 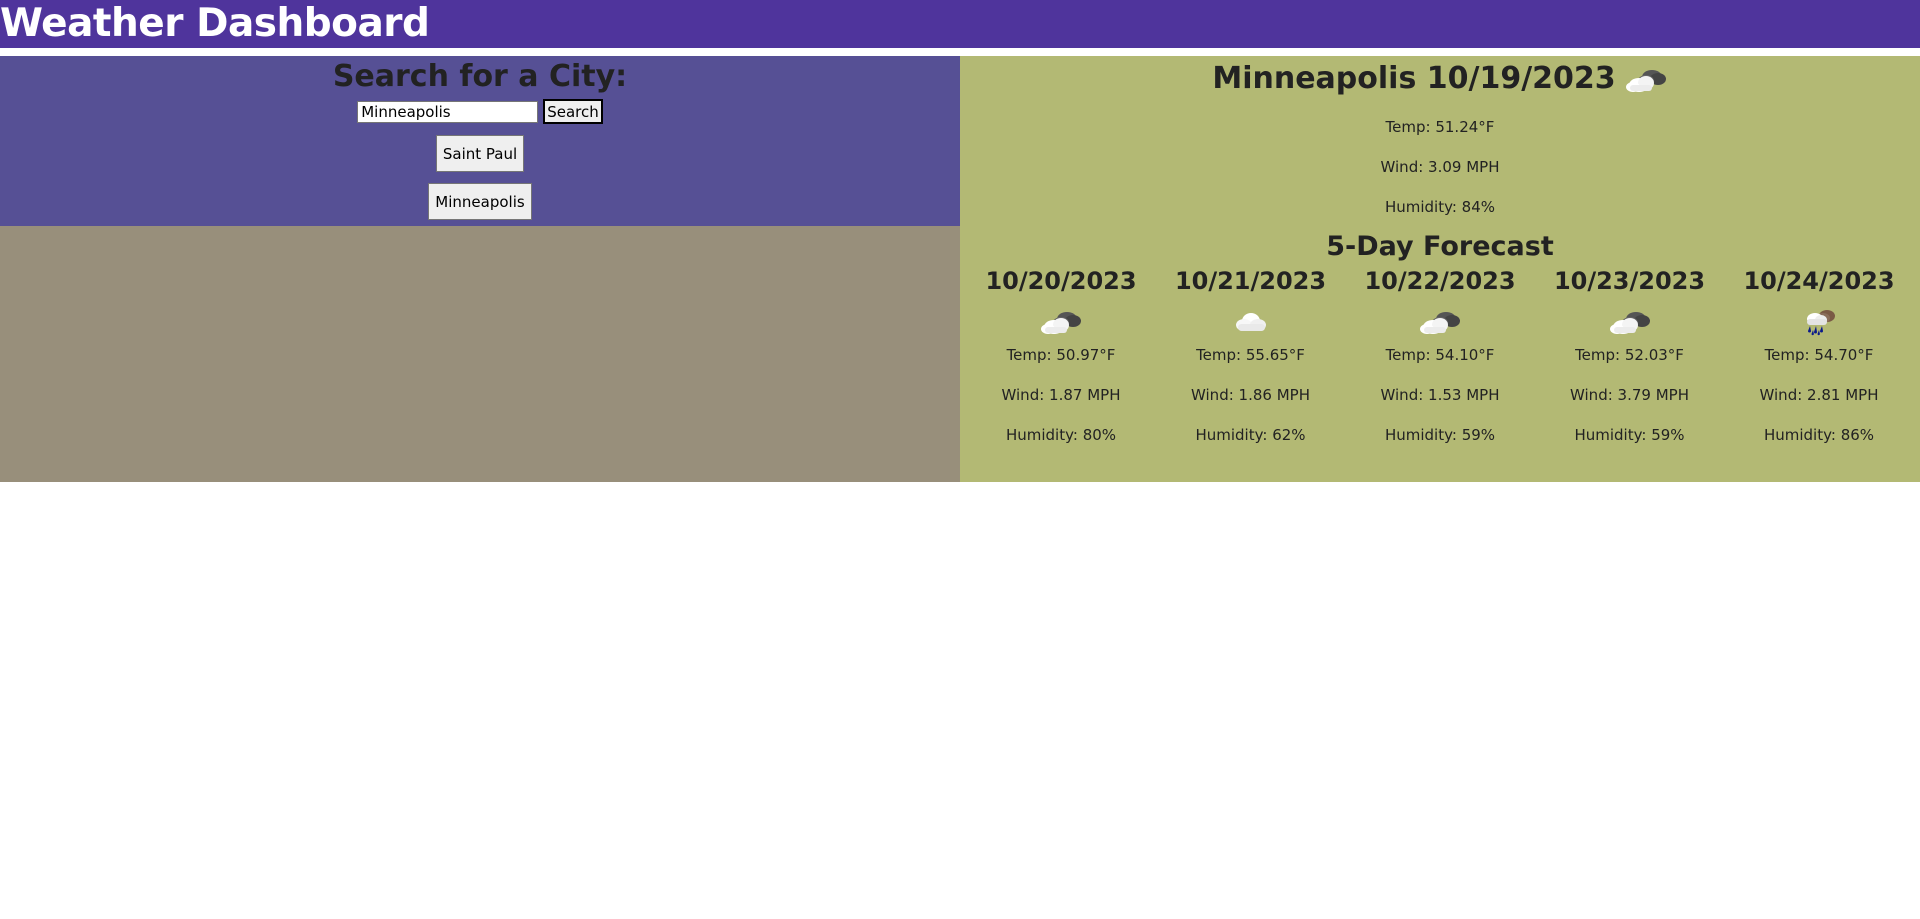 I want to click on forecast-wind: Wind: 1.86 MPH, so click(x=1250, y=395).